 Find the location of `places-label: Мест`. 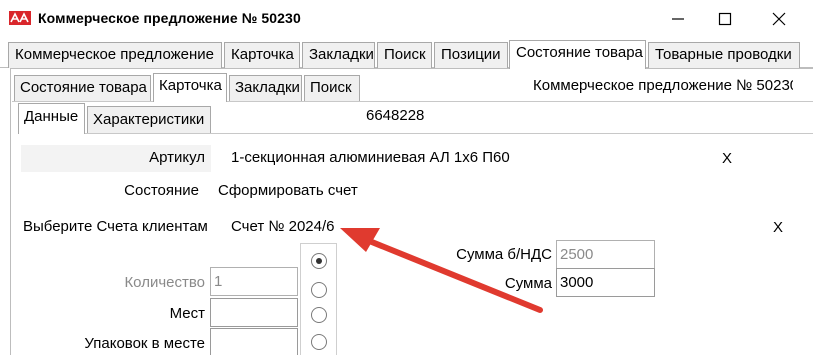

places-label: Мест is located at coordinates (187, 313).